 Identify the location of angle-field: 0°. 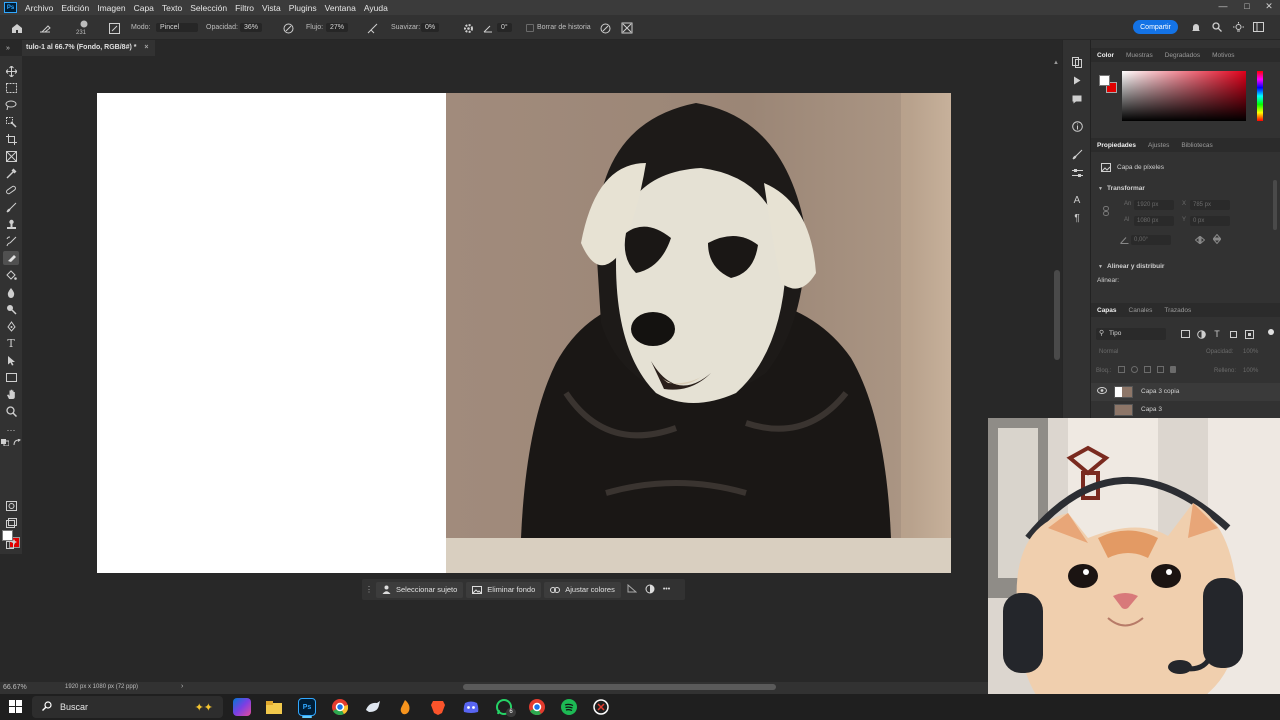
(504, 27).